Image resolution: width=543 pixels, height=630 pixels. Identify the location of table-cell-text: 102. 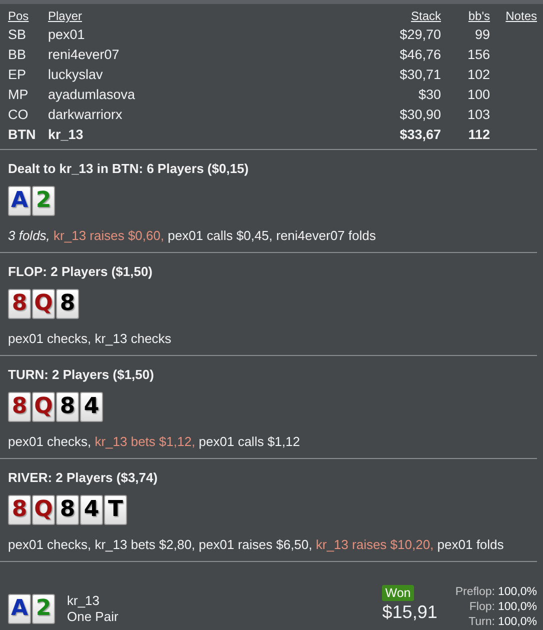
(478, 75).